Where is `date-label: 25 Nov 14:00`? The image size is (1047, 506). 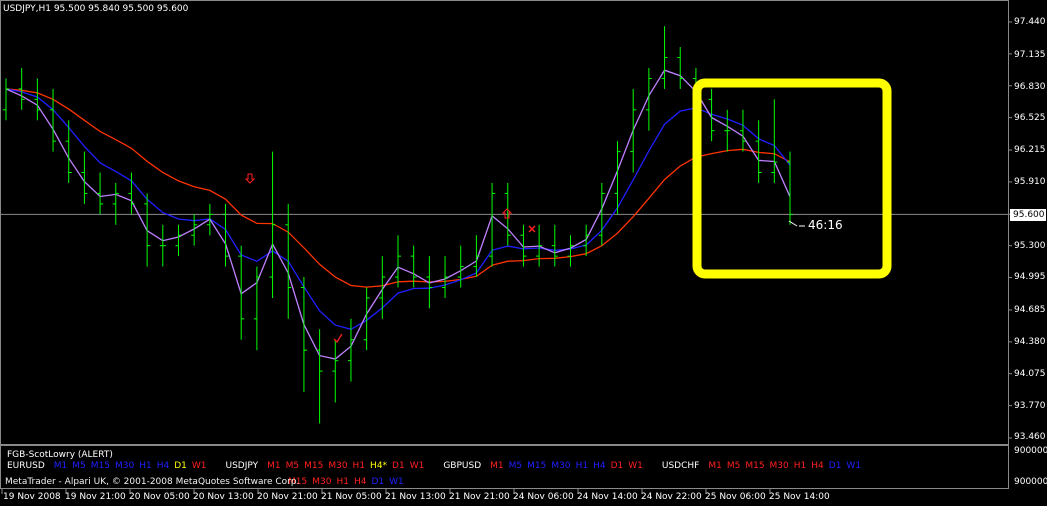 date-label: 25 Nov 14:00 is located at coordinates (799, 497).